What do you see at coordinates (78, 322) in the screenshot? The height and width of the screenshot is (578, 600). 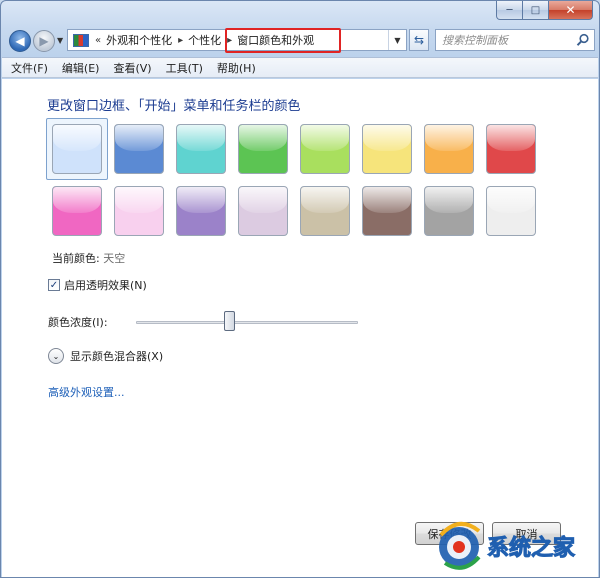 I see `intensity-label: 颜色浓度(I):` at bounding box center [78, 322].